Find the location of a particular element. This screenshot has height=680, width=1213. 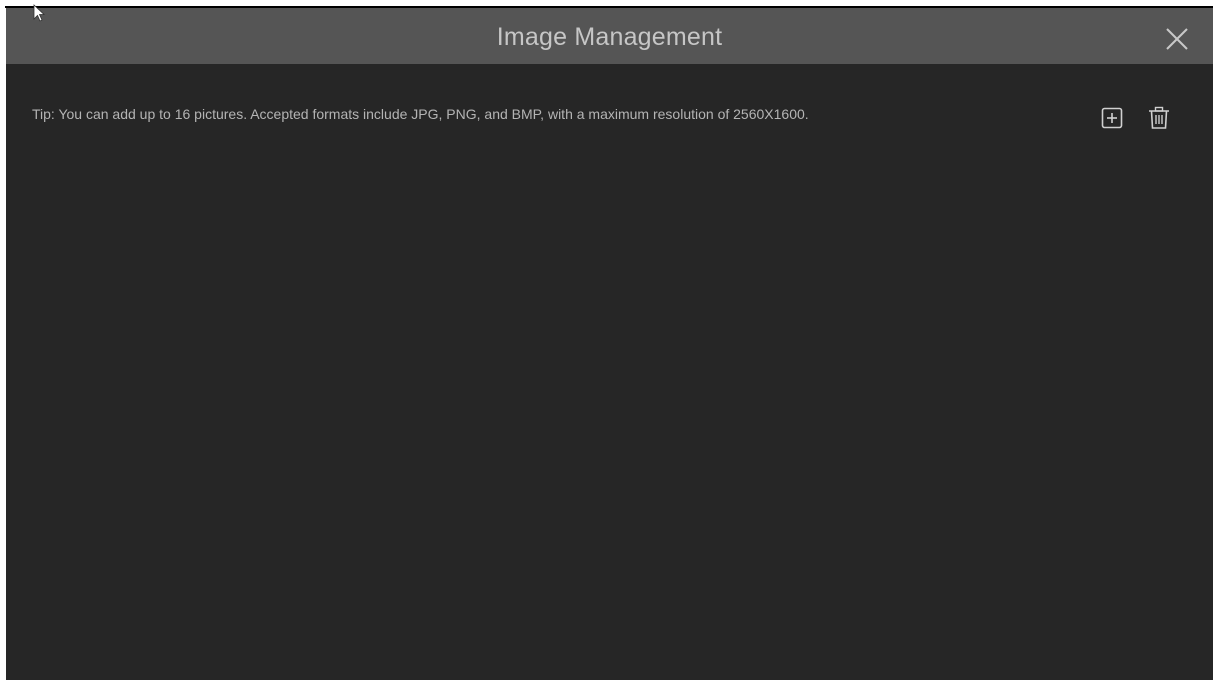

add-image-button is located at coordinates (1112, 118).